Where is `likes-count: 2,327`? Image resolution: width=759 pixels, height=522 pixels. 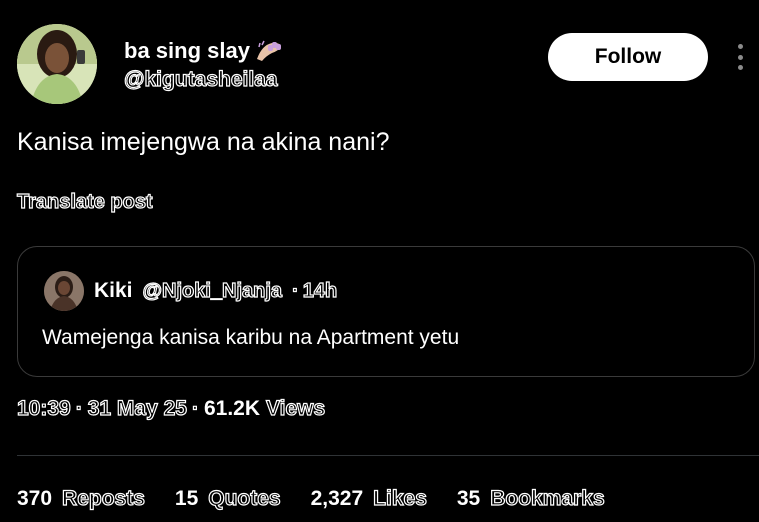 likes-count: 2,327 is located at coordinates (337, 498).